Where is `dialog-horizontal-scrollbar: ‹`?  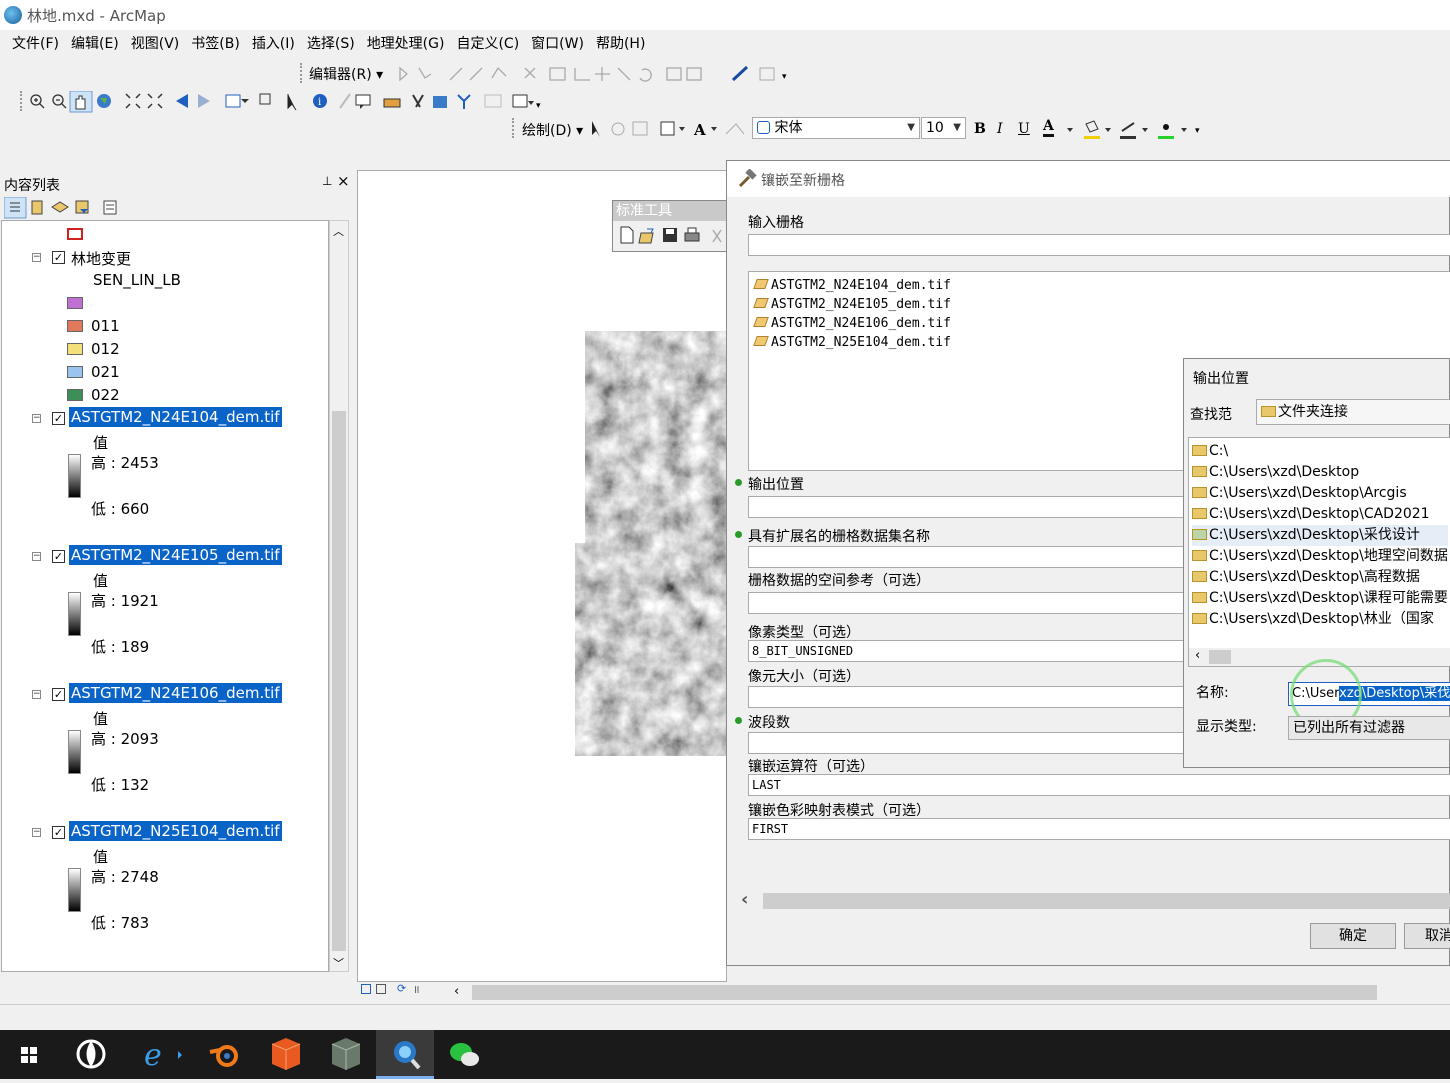
dialog-horizontal-scrollbar: ‹ is located at coordinates (1094, 900).